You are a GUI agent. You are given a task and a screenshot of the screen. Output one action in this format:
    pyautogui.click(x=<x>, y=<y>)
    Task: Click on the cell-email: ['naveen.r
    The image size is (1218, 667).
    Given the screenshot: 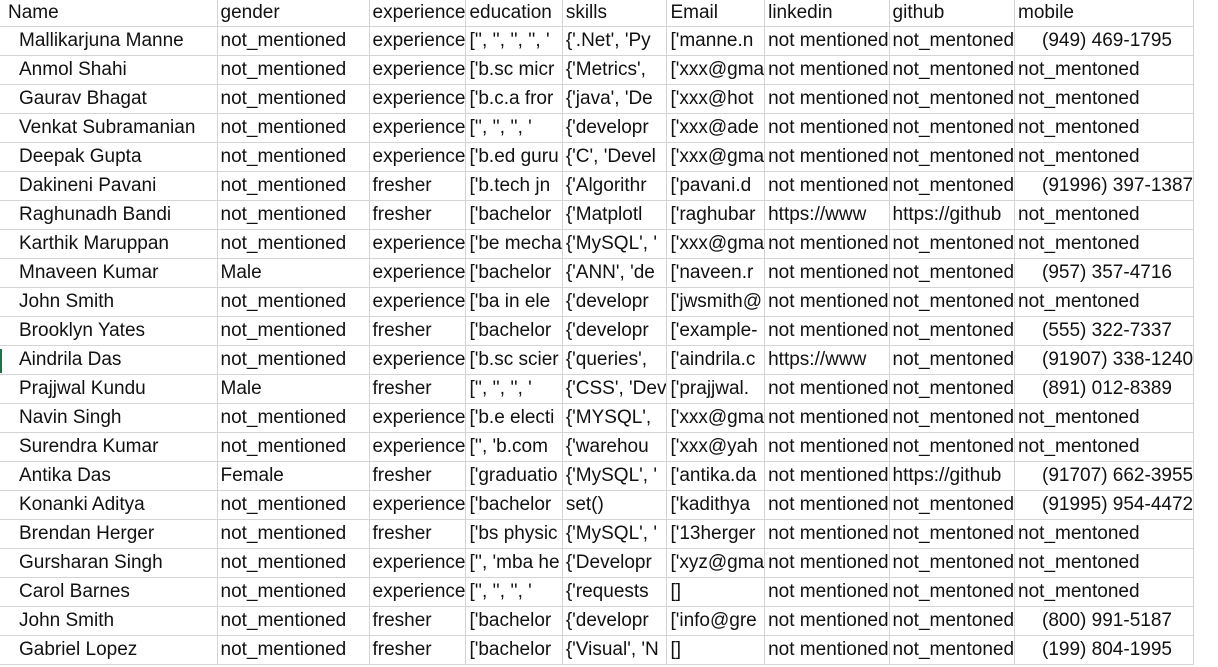 What is the action you would take?
    pyautogui.click(x=716, y=273)
    